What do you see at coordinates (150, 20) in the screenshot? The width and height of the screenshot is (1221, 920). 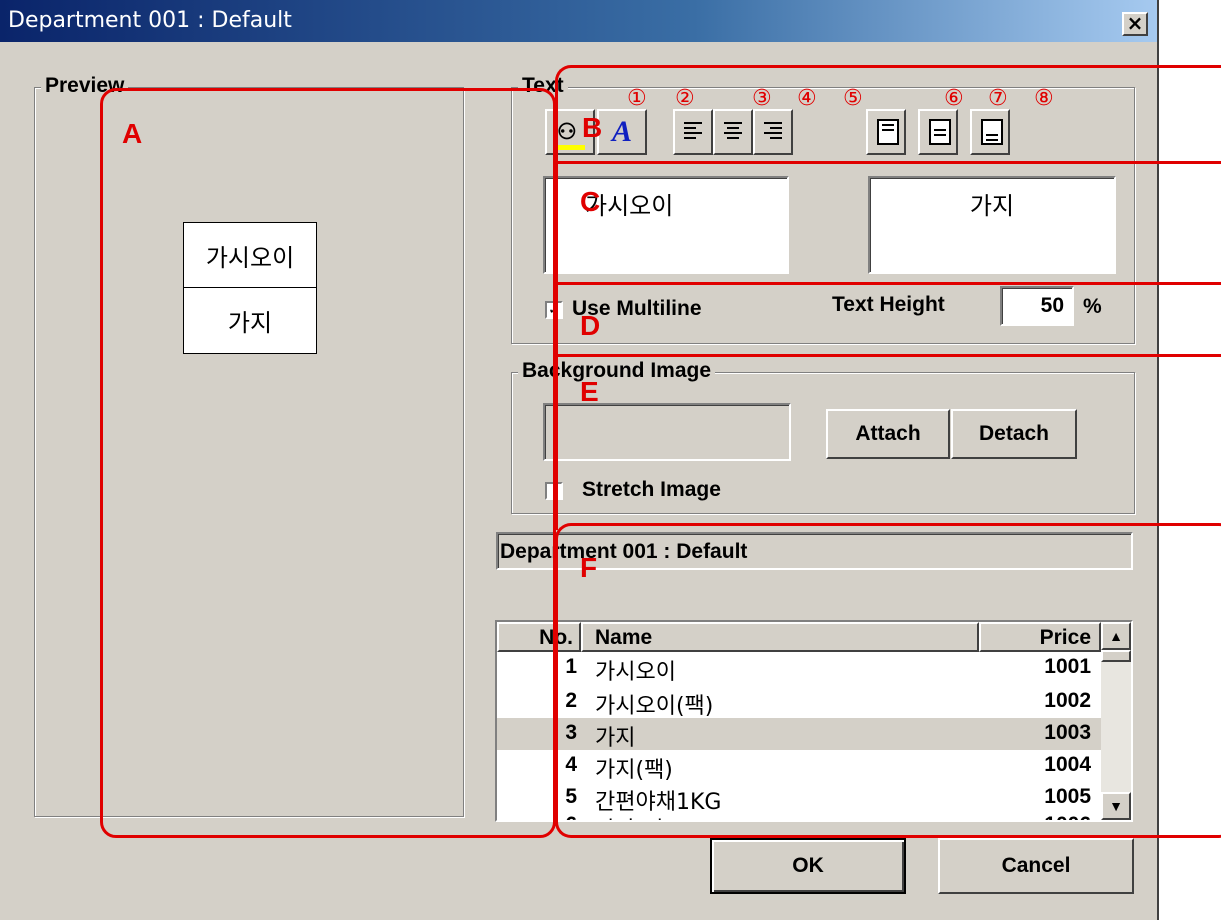 I see `window-title: Department 001 : Default` at bounding box center [150, 20].